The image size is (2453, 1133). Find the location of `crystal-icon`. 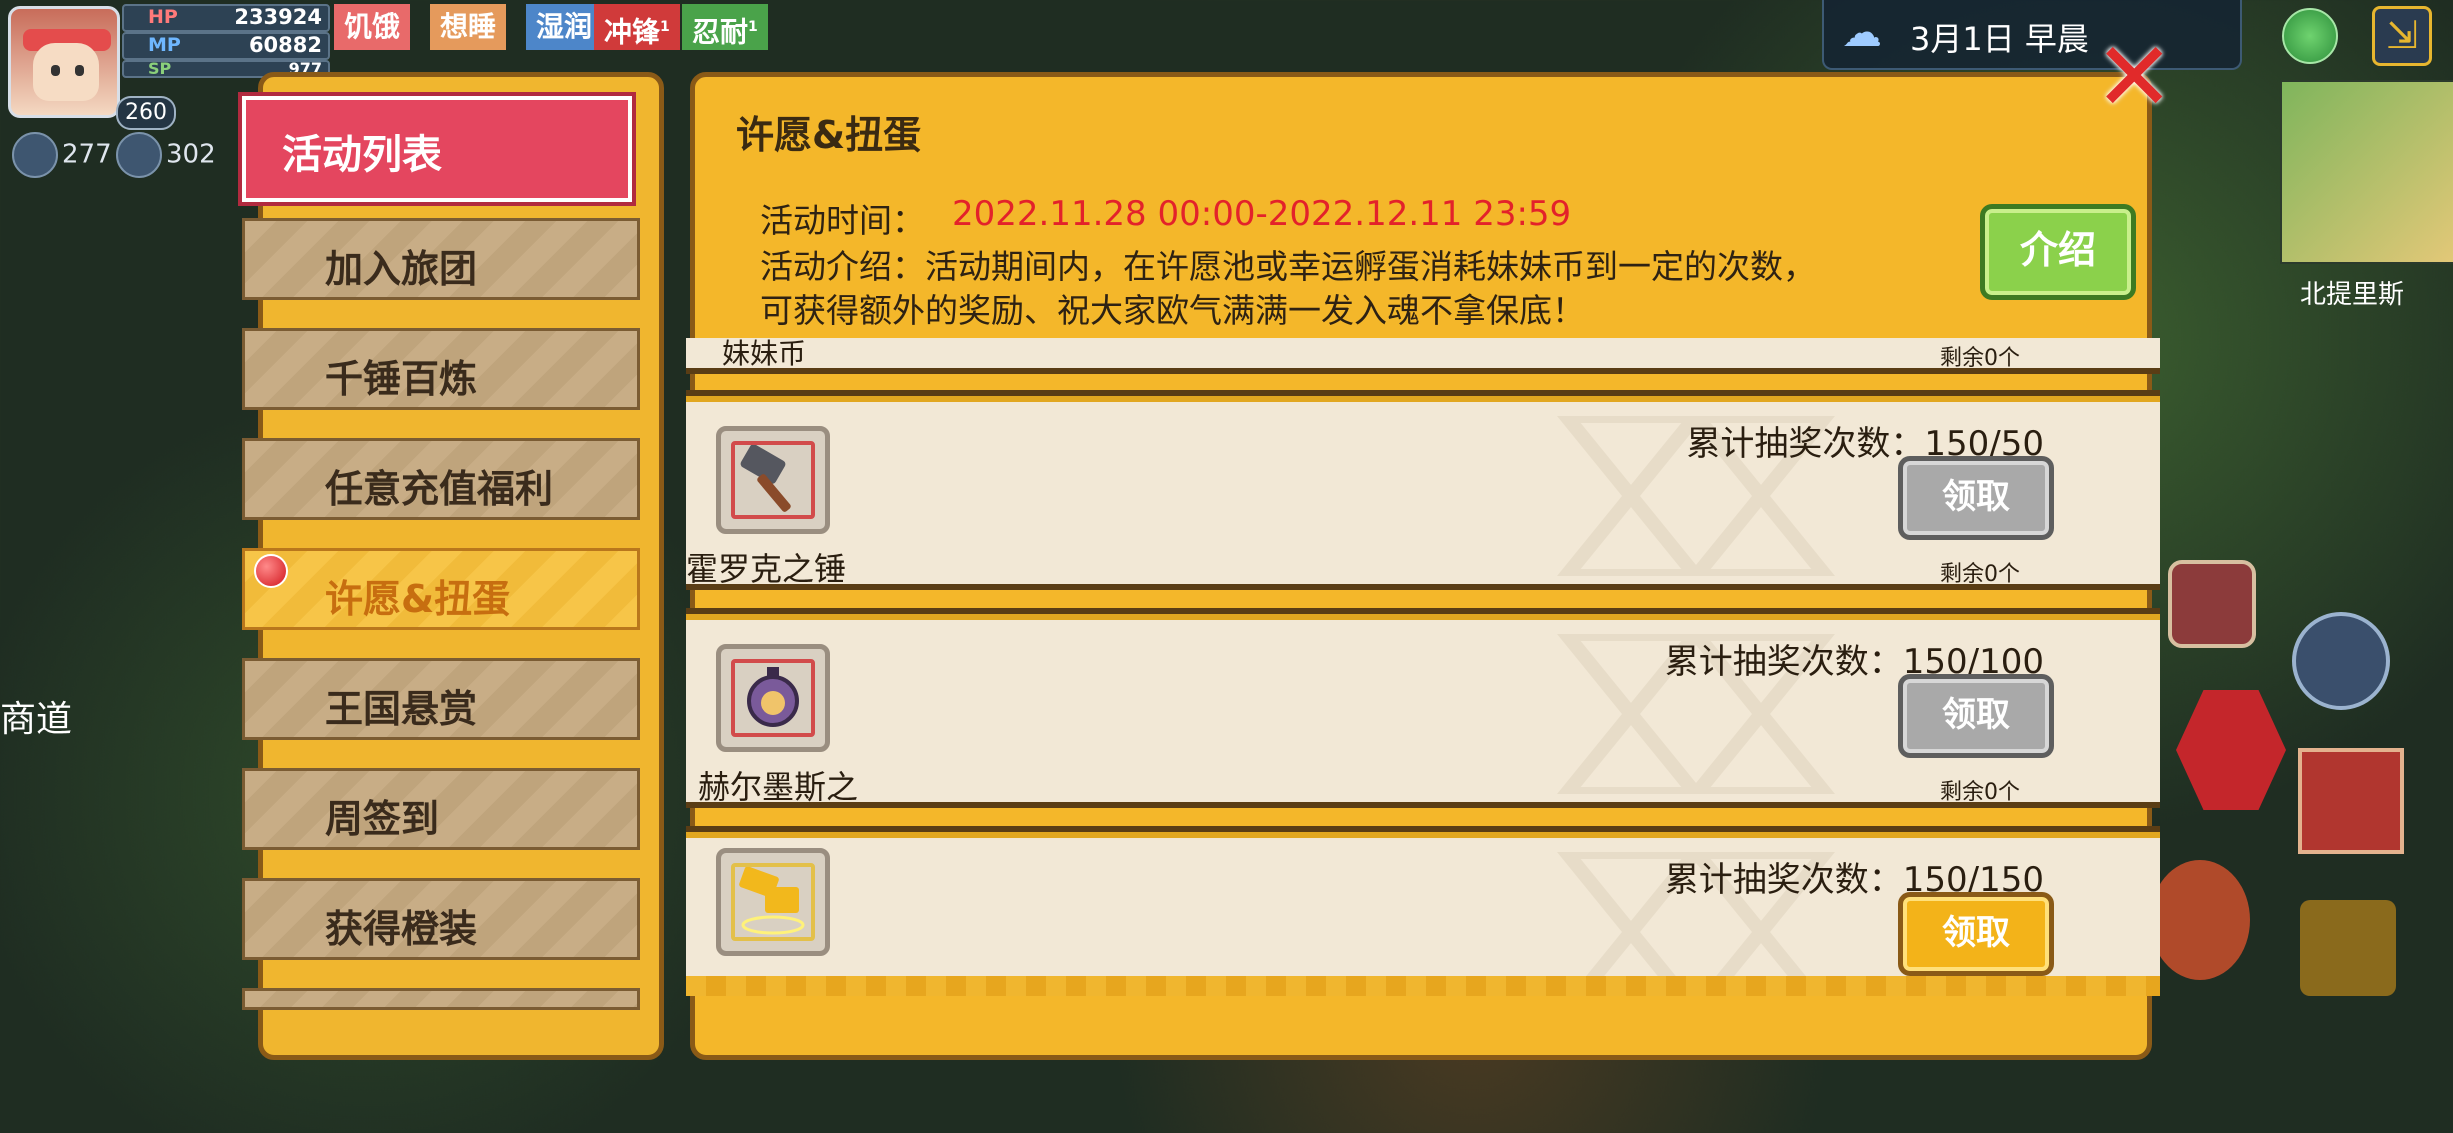

crystal-icon is located at coordinates (139, 155).